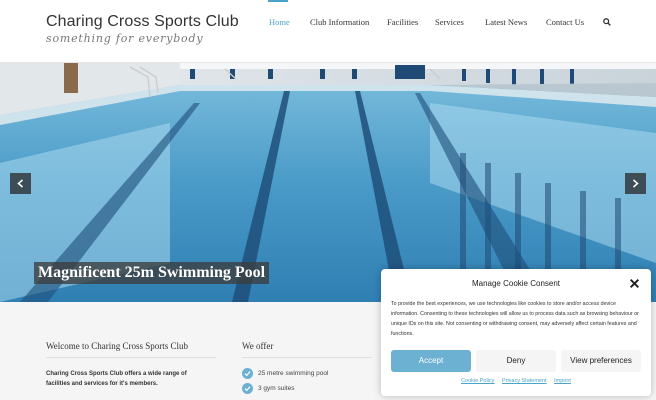 The width and height of the screenshot is (656, 400). Describe the element at coordinates (431, 361) in the screenshot. I see `accept-button: Accept` at that location.